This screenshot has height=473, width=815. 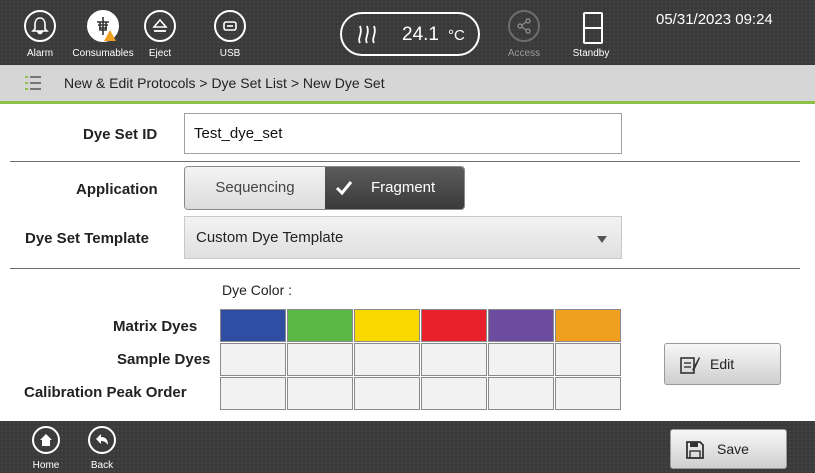 What do you see at coordinates (403, 187) in the screenshot?
I see `application-option-fragment-label: Fragment` at bounding box center [403, 187].